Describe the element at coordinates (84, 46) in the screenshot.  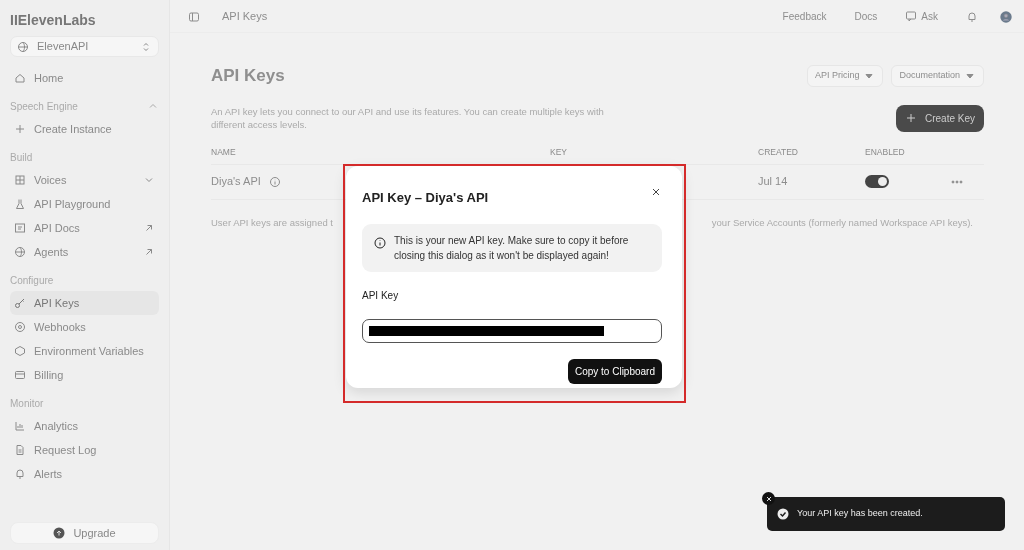
I see `workspace-selector: ElevenAPI` at that location.